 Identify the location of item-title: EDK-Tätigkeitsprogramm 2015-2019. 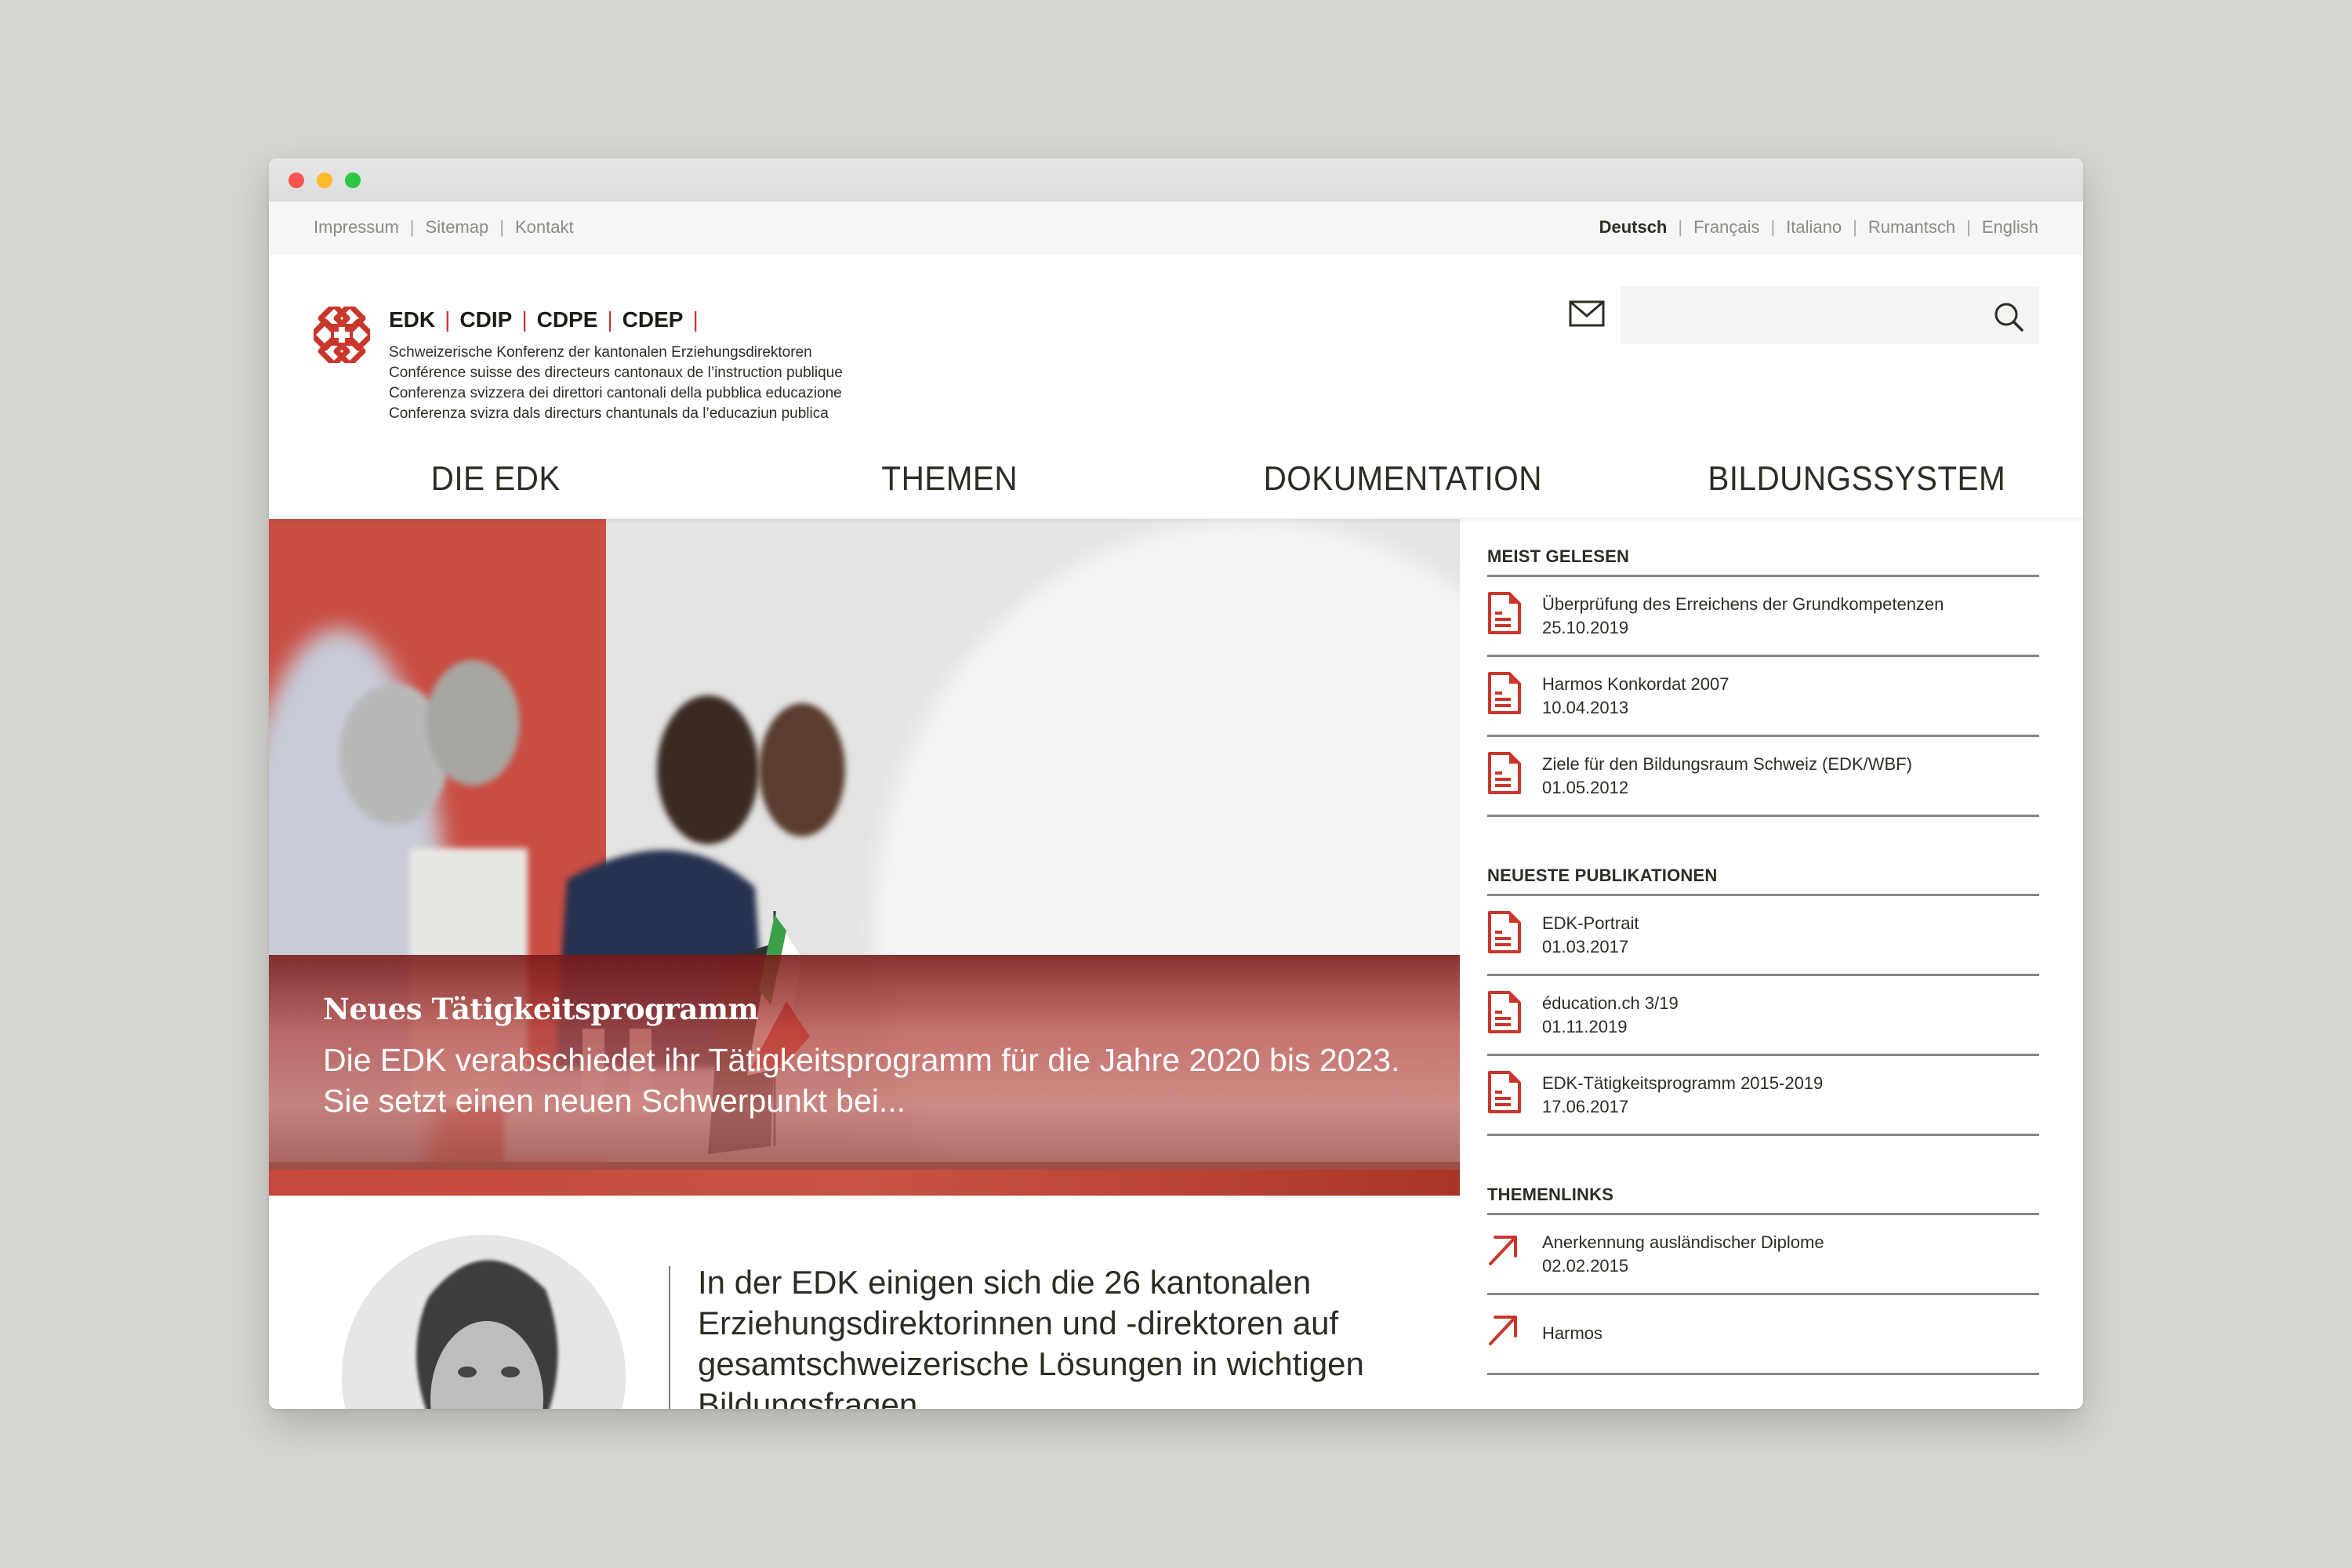
(1683, 1083).